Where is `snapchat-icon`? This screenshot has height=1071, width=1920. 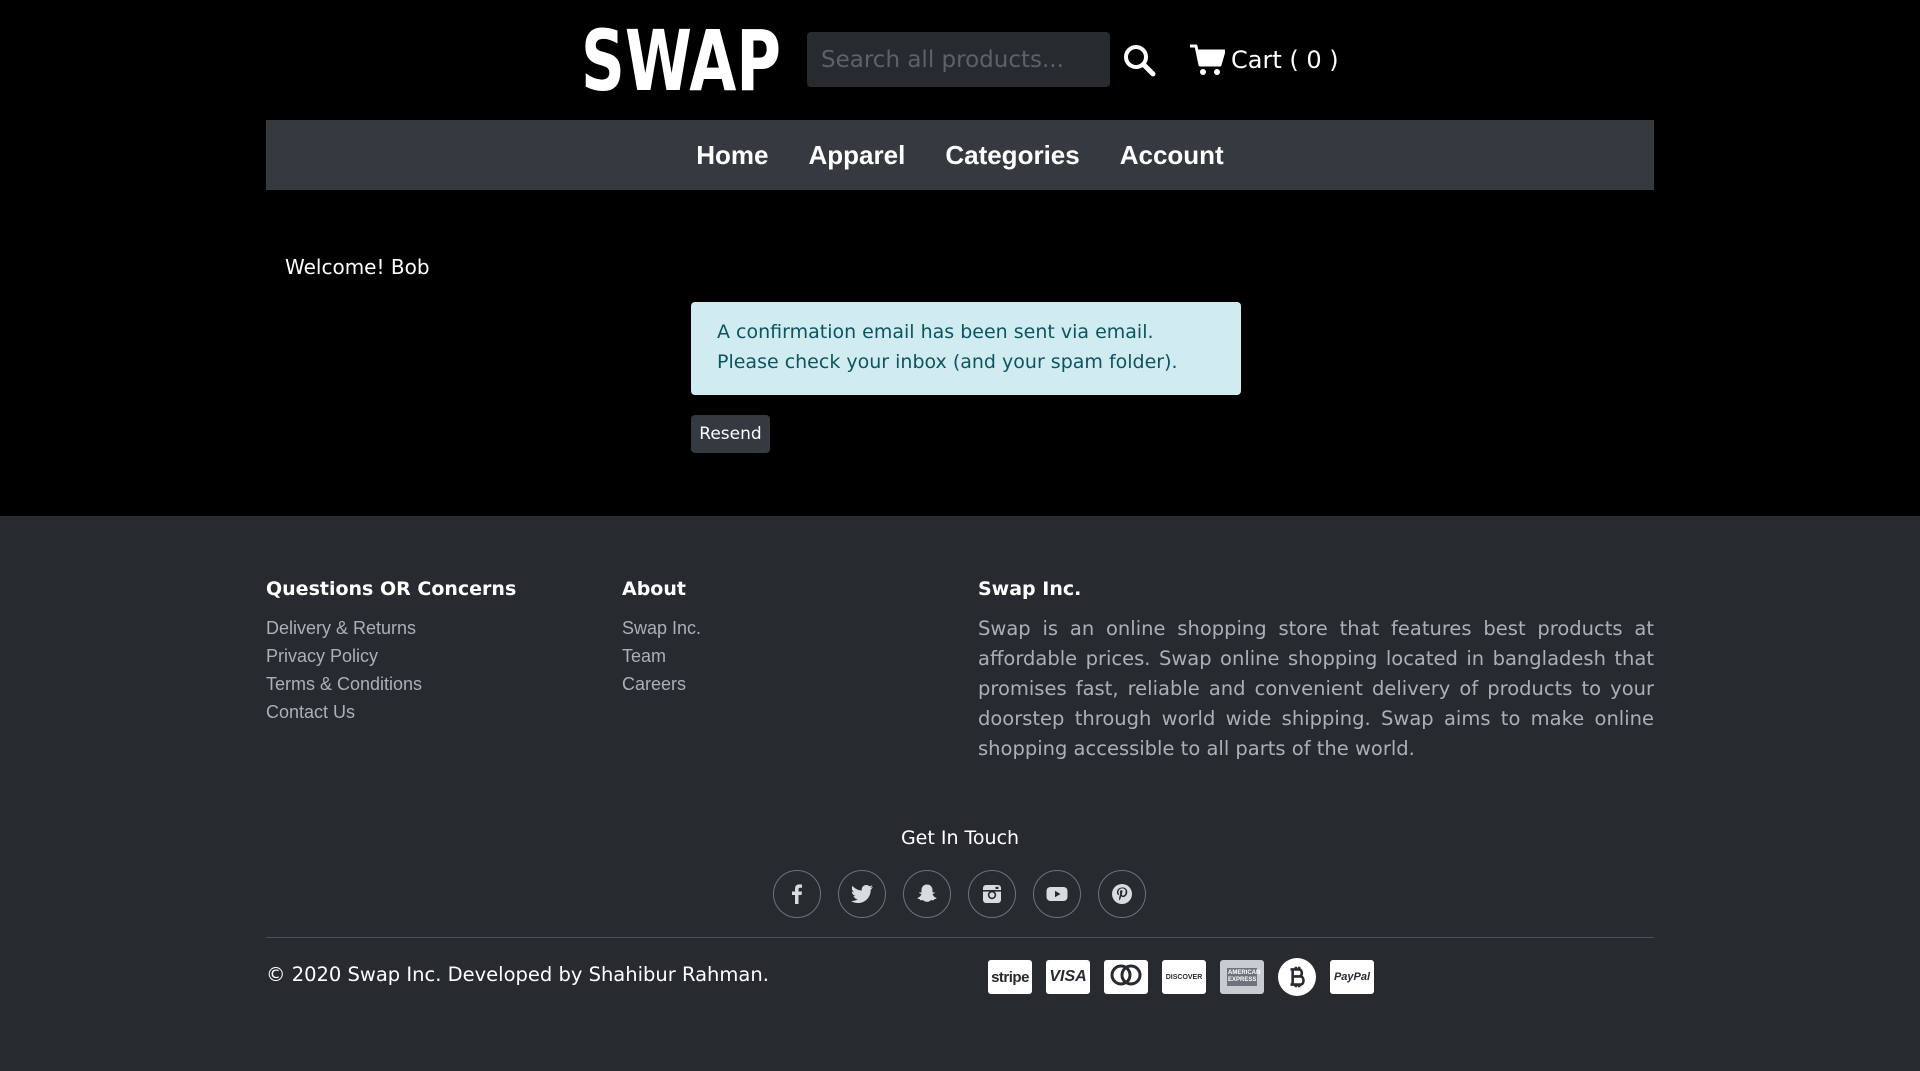 snapchat-icon is located at coordinates (927, 893).